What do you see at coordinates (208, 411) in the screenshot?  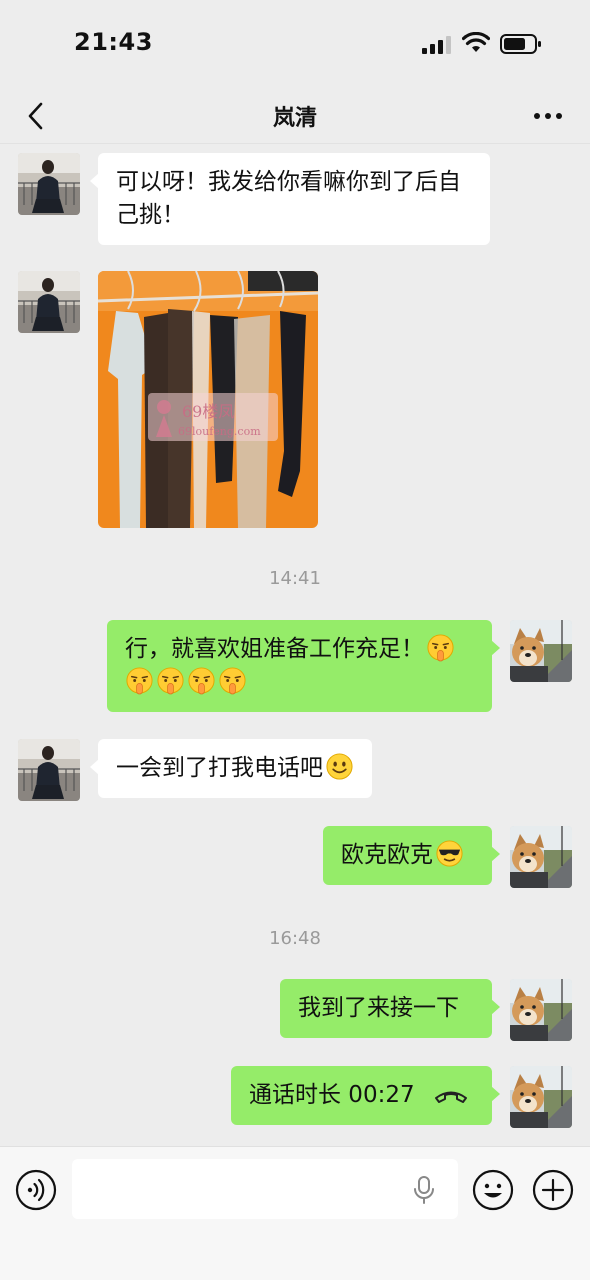 I see `watermark-brand: 69楼凤` at bounding box center [208, 411].